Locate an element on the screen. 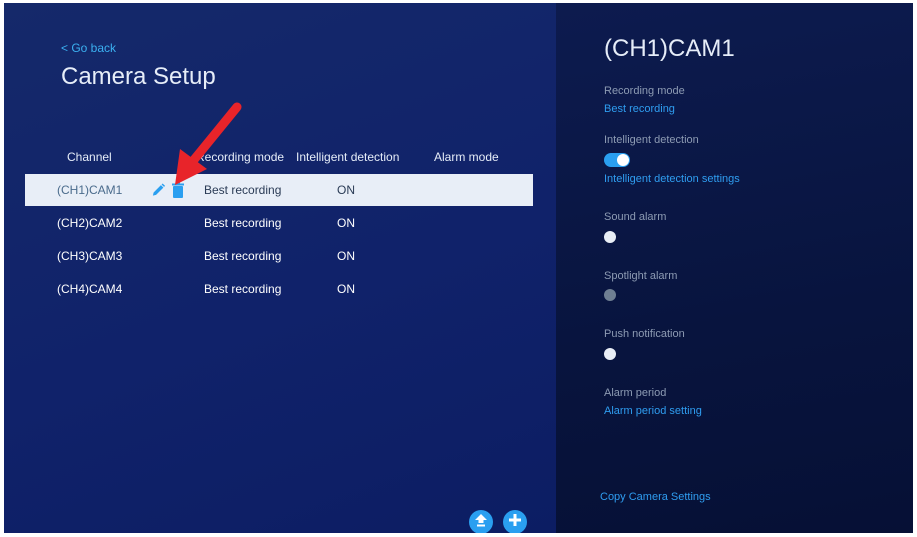  channel-cell: (CH3)CAM3 is located at coordinates (90, 256).